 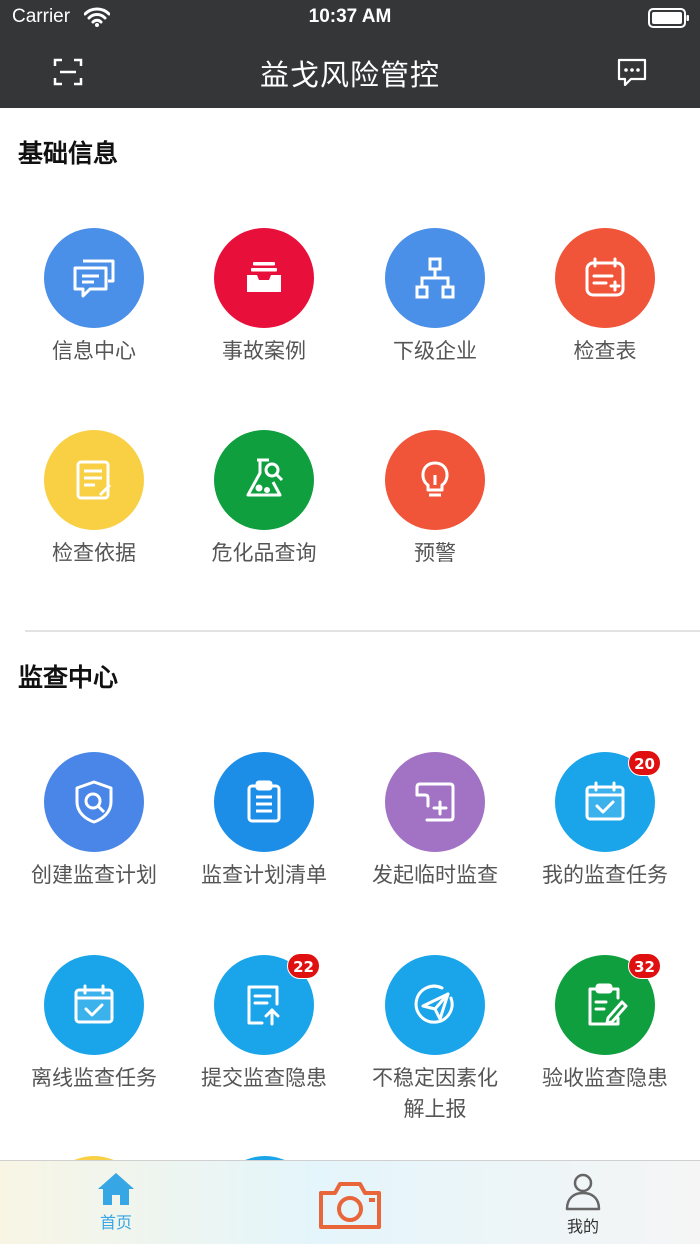 I want to click on calendar-note-icon, so click(x=605, y=277).